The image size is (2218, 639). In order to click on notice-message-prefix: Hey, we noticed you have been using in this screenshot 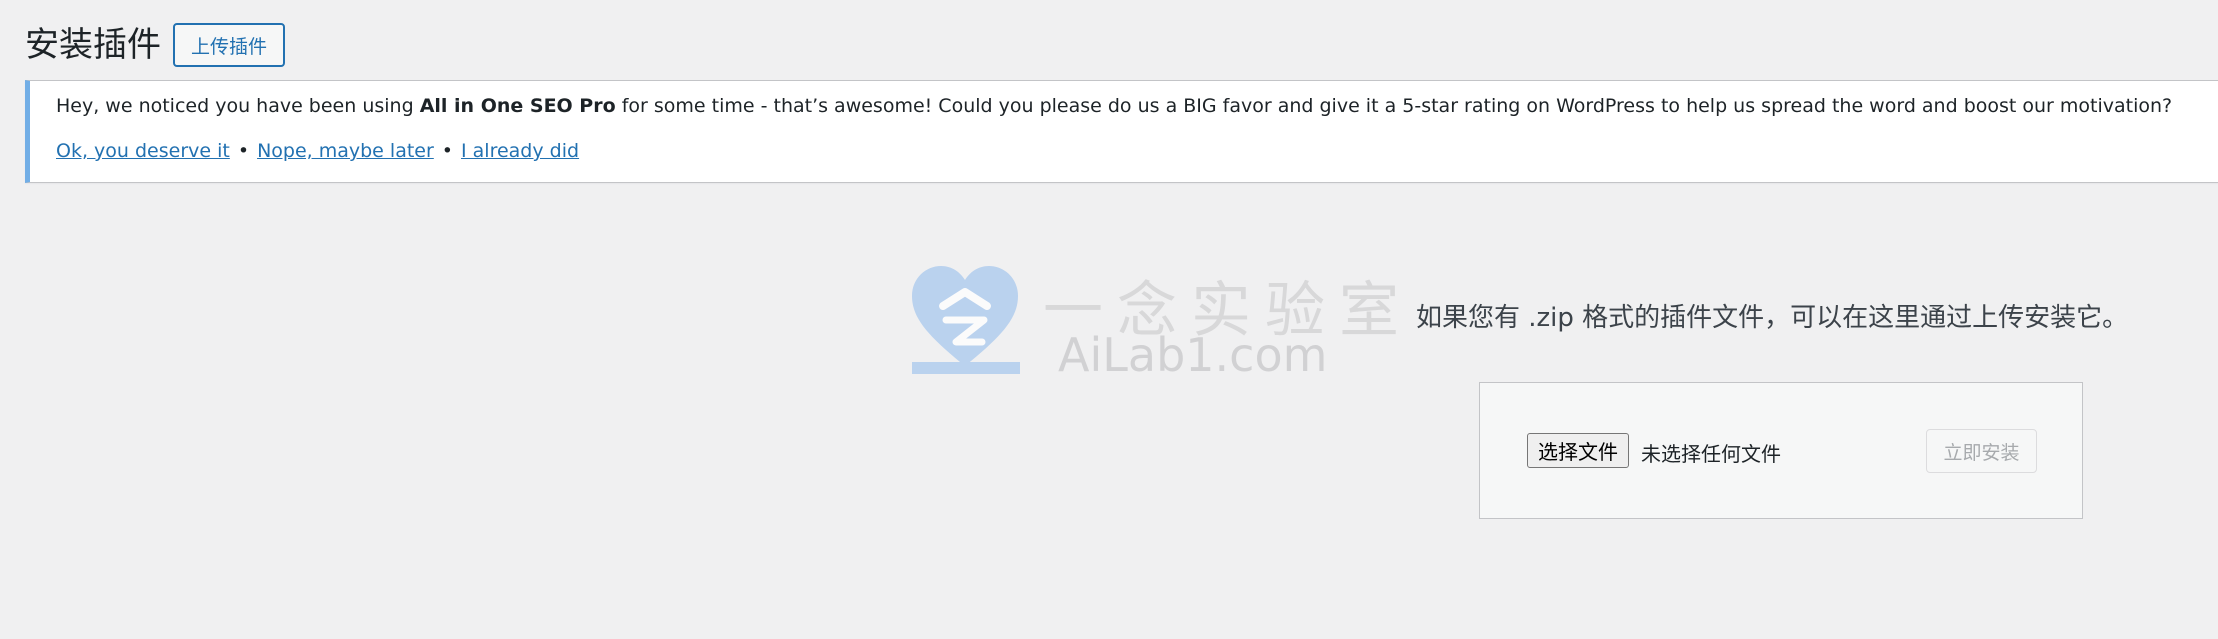, I will do `click(238, 106)`.